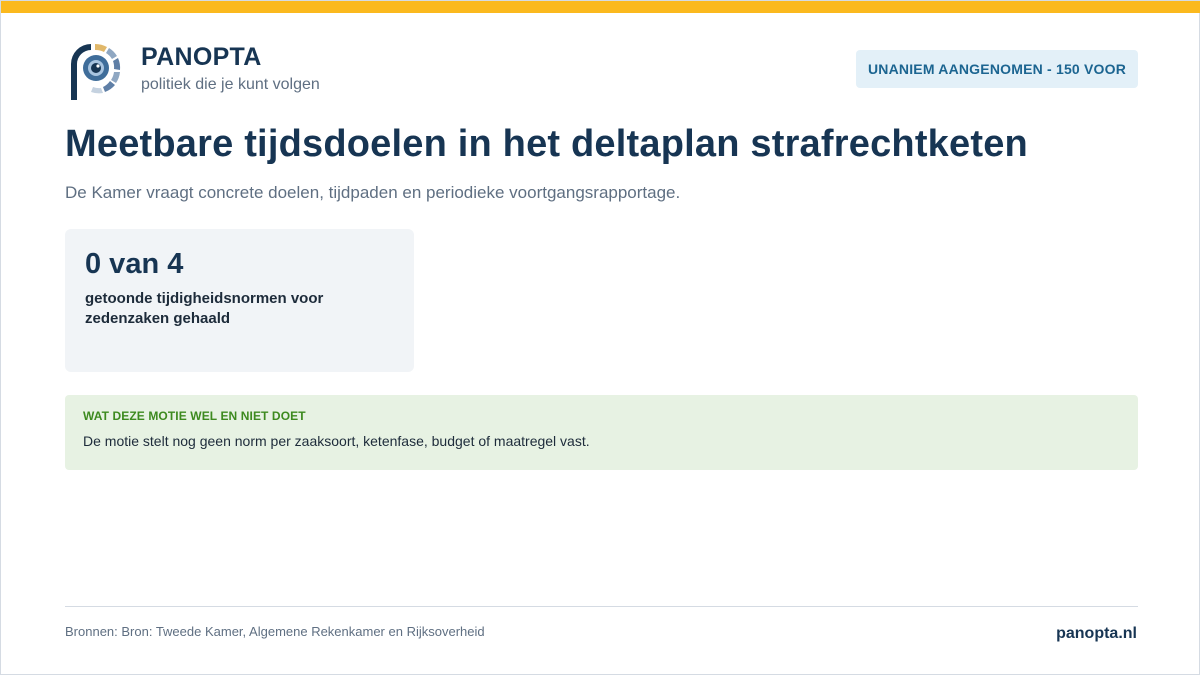  What do you see at coordinates (201, 57) in the screenshot?
I see `brand-name: PANOPTA` at bounding box center [201, 57].